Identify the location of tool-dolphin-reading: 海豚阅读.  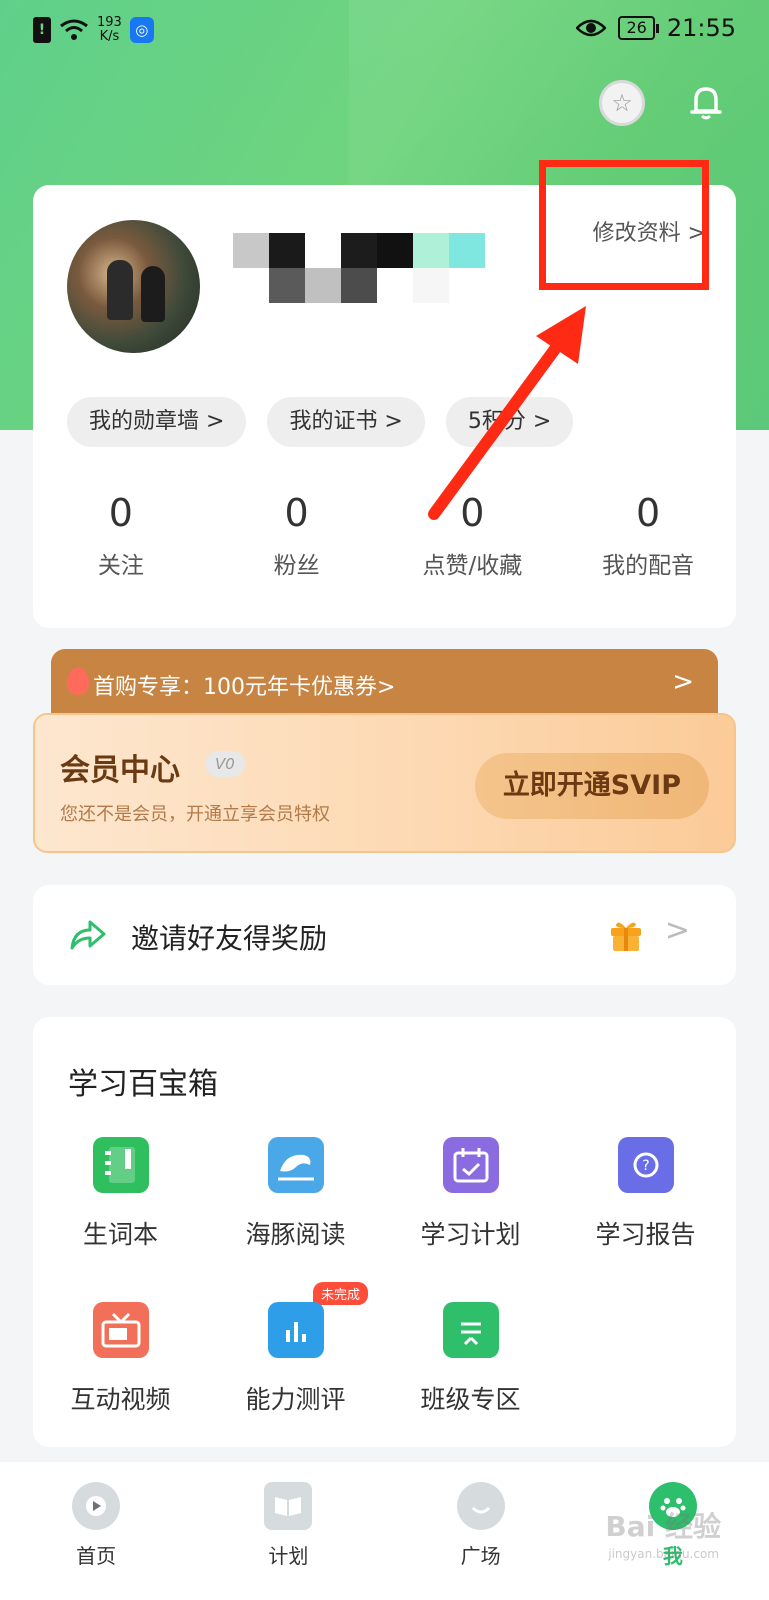
(295, 1219).